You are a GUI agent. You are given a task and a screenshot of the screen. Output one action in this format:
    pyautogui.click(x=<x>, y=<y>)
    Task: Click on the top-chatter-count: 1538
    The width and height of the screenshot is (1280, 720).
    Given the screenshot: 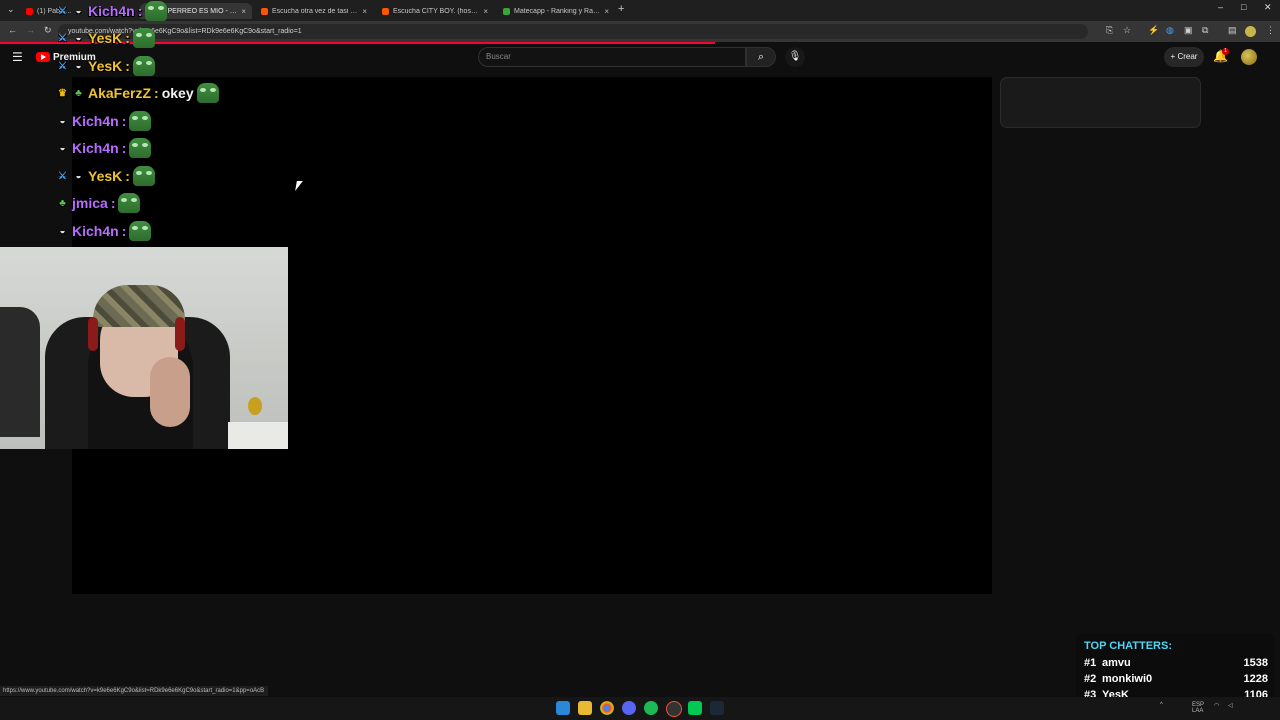 What is the action you would take?
    pyautogui.click(x=1255, y=663)
    